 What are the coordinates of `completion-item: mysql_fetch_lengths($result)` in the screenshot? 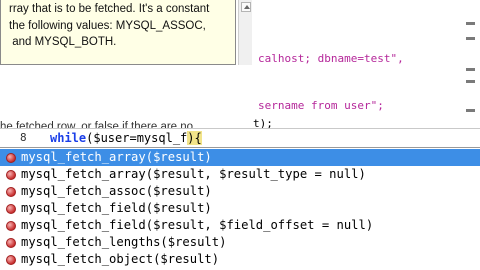 It's located at (240, 242).